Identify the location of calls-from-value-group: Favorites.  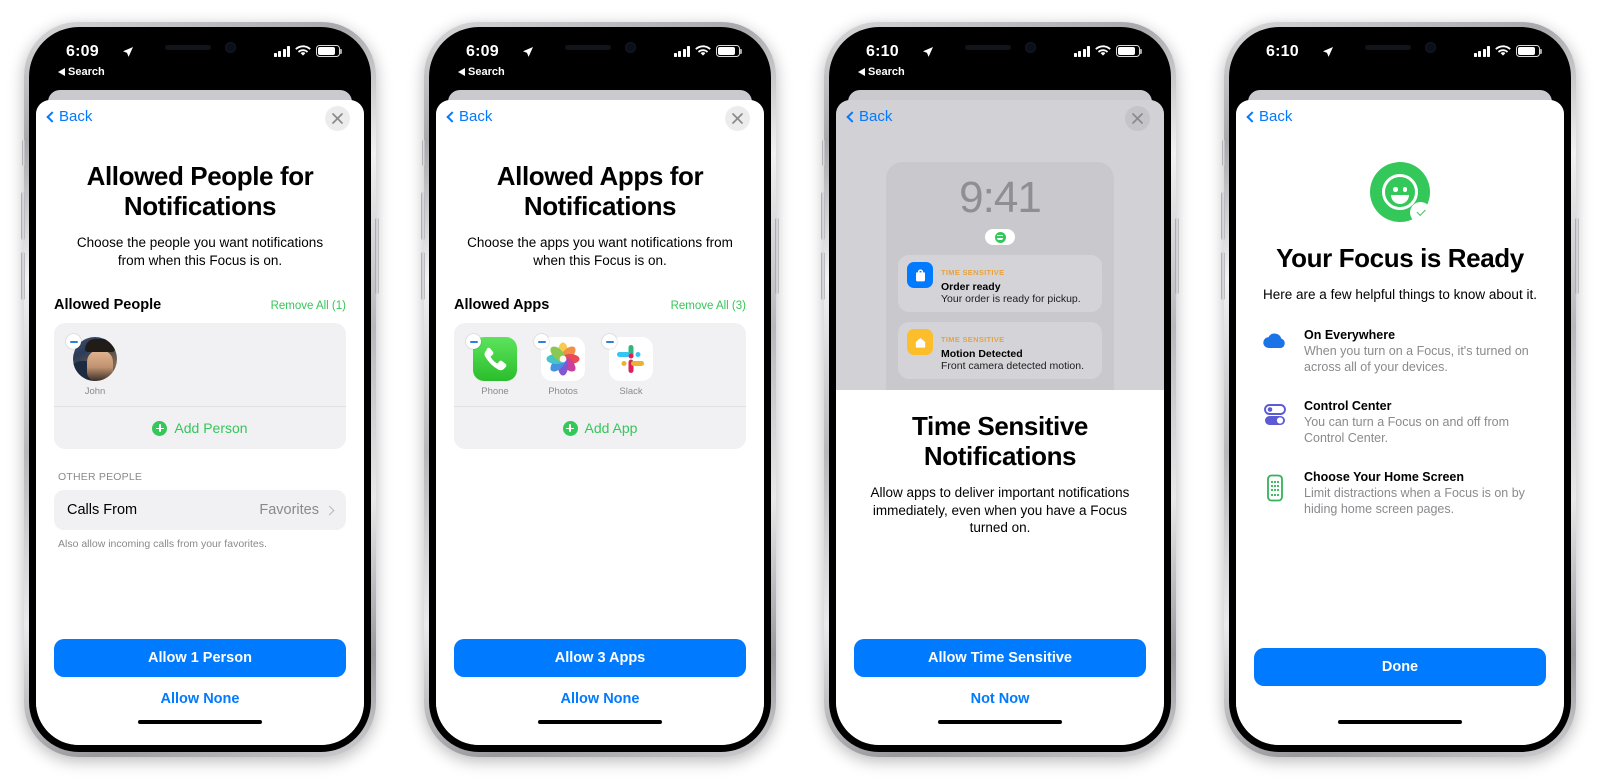
(297, 510).